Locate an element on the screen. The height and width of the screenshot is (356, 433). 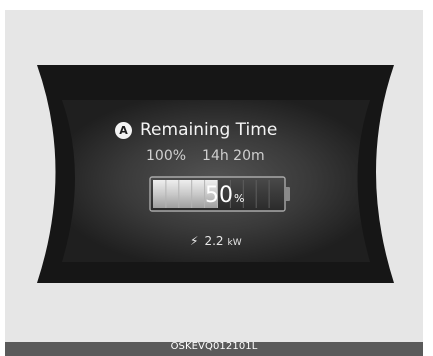
remaining-time-header: A Remaining Time is located at coordinates (196, 130).